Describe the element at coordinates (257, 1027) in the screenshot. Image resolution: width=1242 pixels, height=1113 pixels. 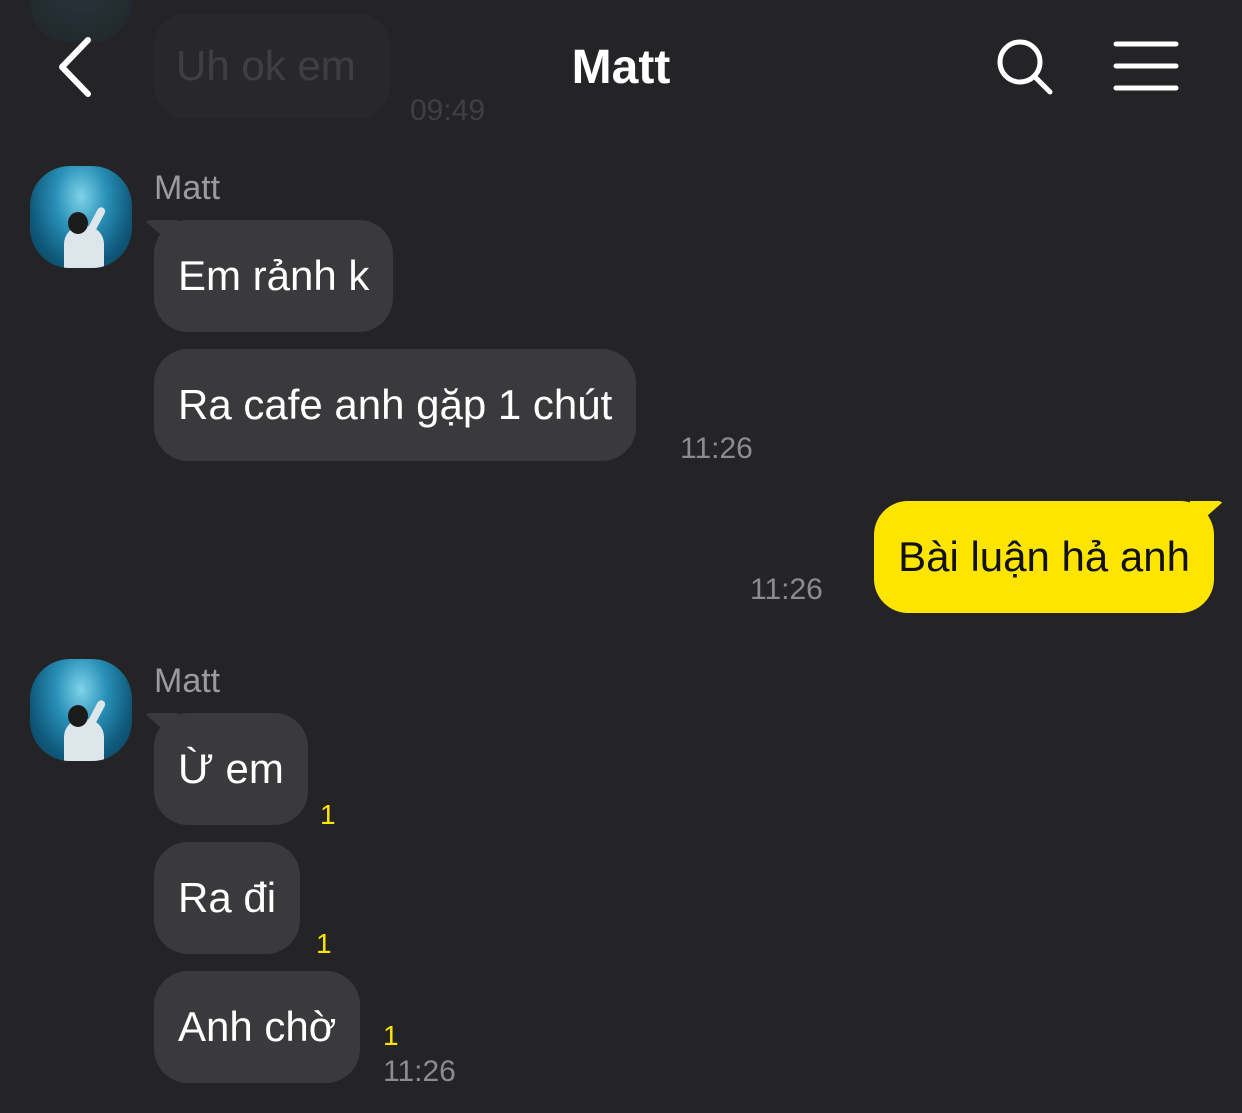
I see `incoming-message-bubble: Anh chờ` at that location.